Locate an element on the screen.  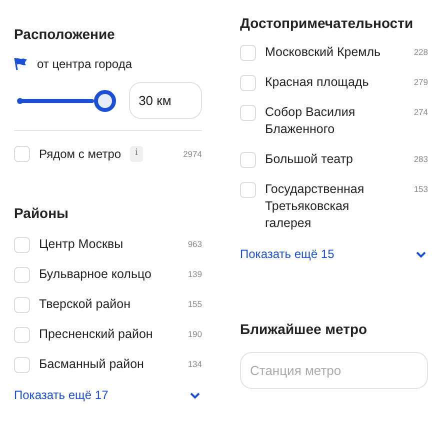
option-count: 963 is located at coordinates (195, 244).